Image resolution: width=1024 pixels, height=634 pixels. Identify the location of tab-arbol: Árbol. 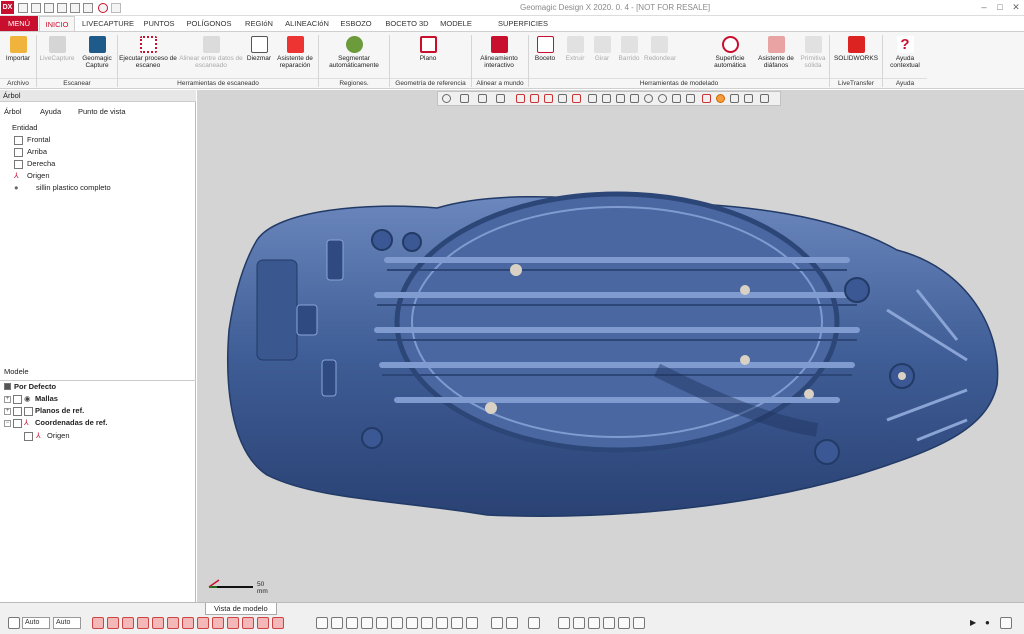
(13, 112).